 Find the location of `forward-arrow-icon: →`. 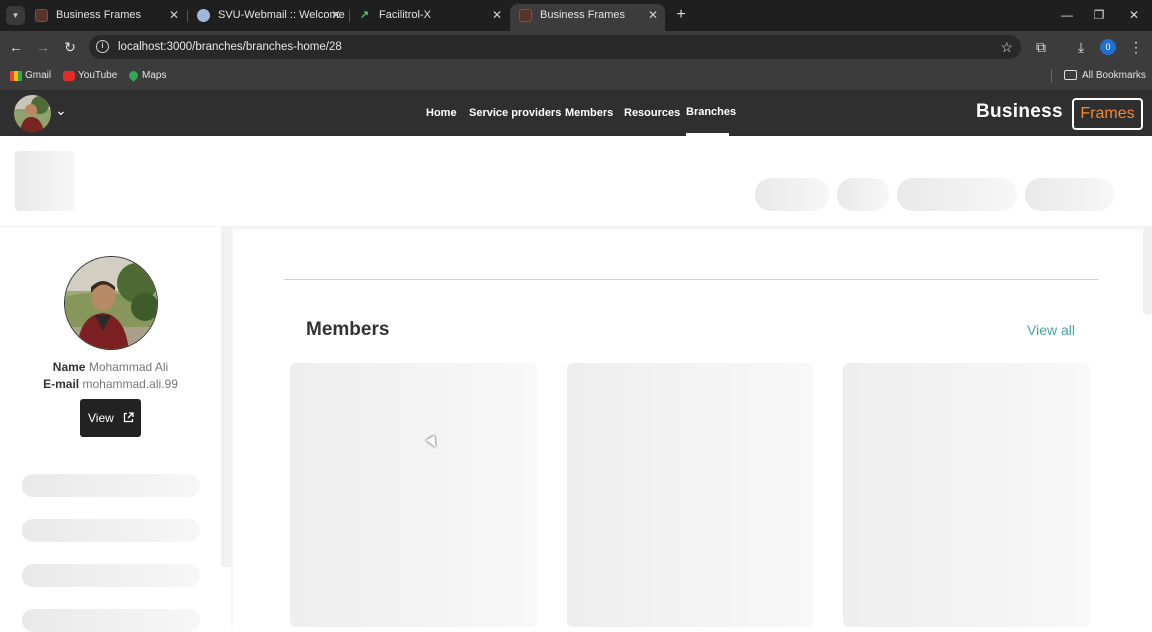

forward-arrow-icon: → is located at coordinates (43, 47).